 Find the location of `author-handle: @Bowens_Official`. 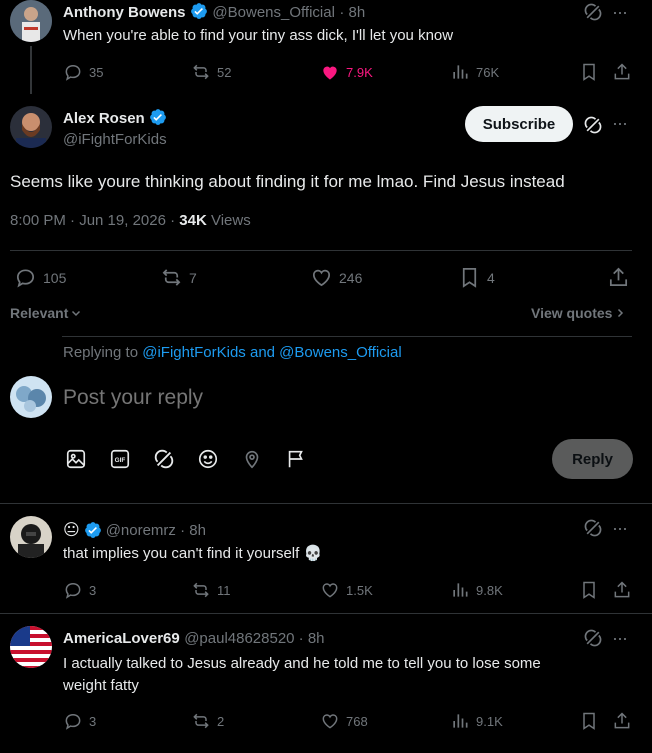

author-handle: @Bowens_Official is located at coordinates (273, 12).